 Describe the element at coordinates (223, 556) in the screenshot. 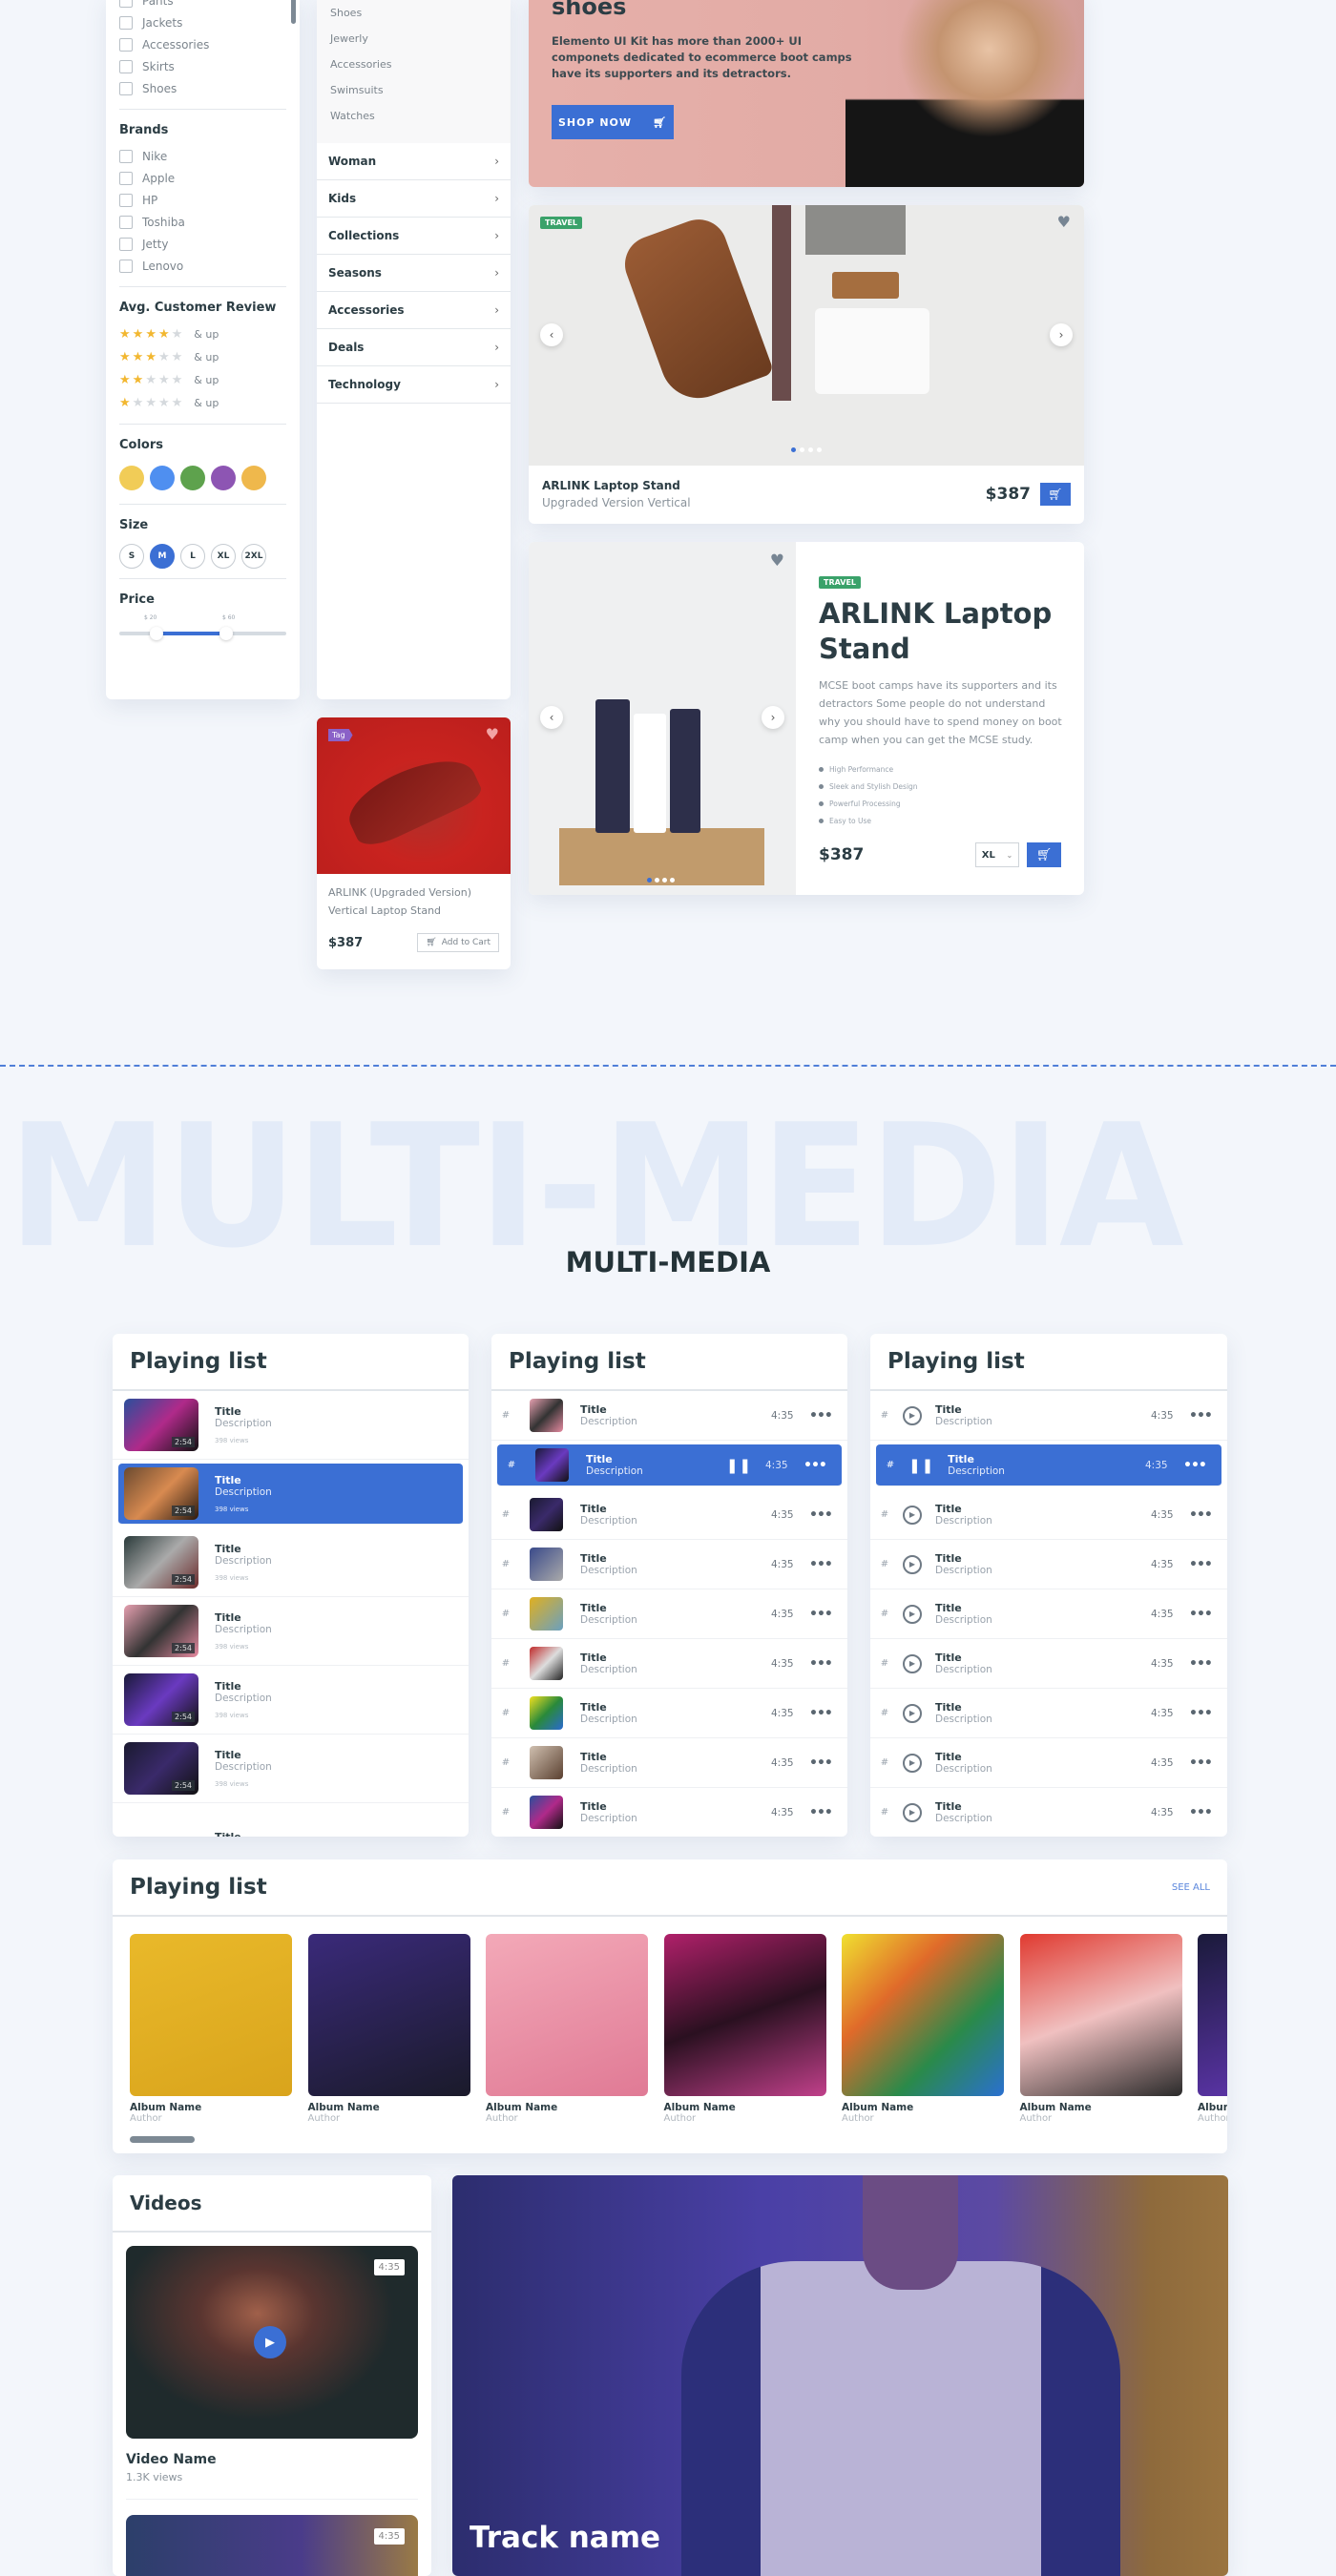

I see `size-option: XL` at that location.